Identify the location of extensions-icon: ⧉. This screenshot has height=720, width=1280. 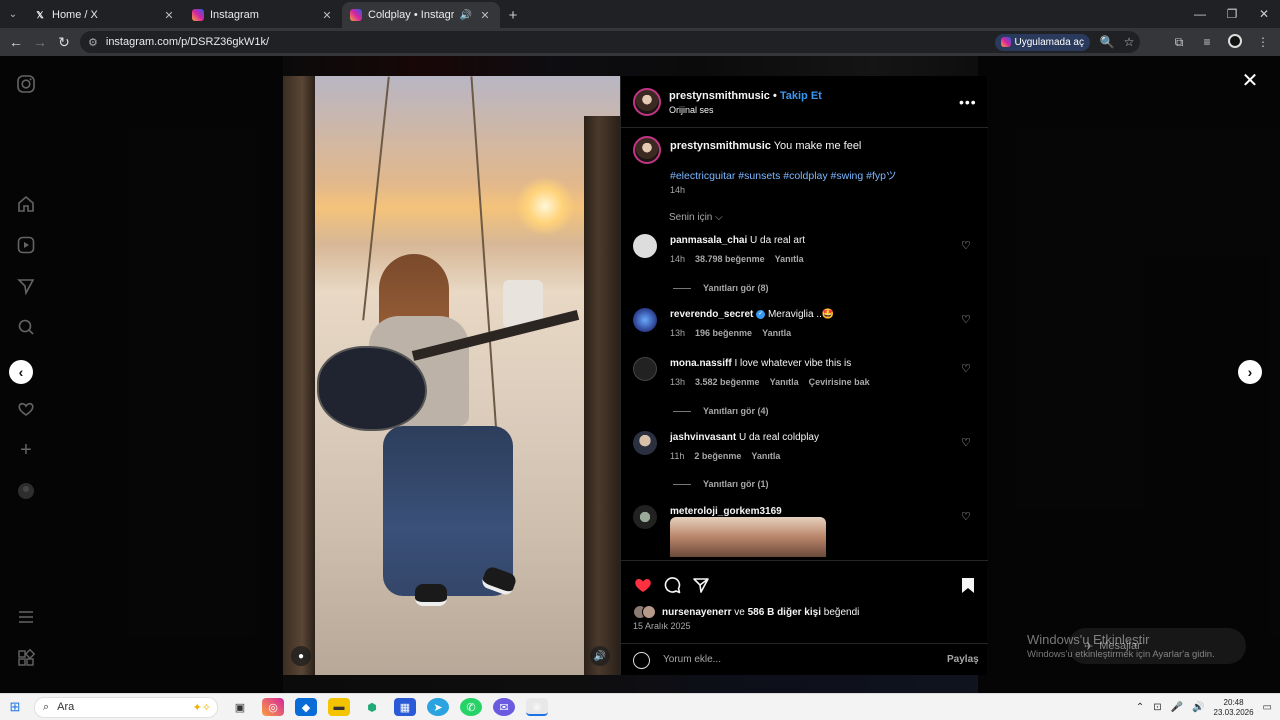
(1179, 42).